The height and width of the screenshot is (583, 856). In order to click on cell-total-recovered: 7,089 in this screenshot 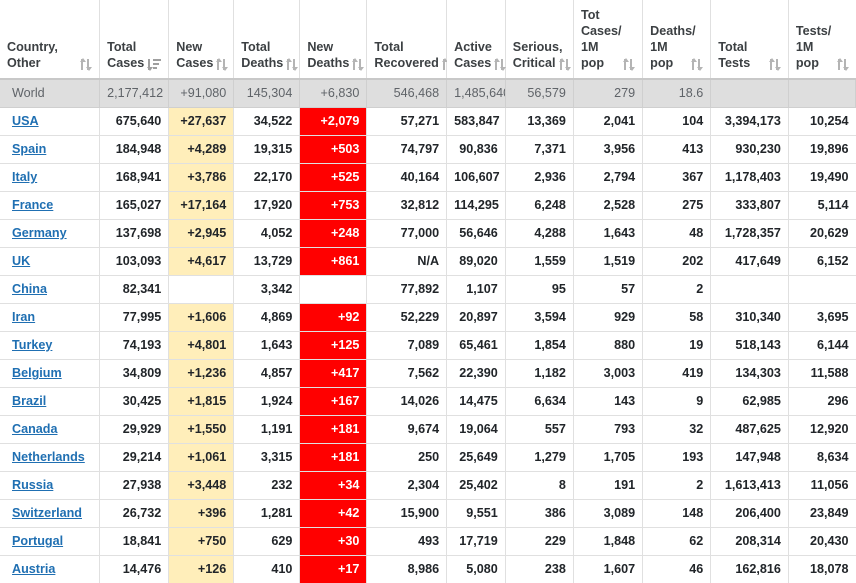, I will do `click(407, 345)`.